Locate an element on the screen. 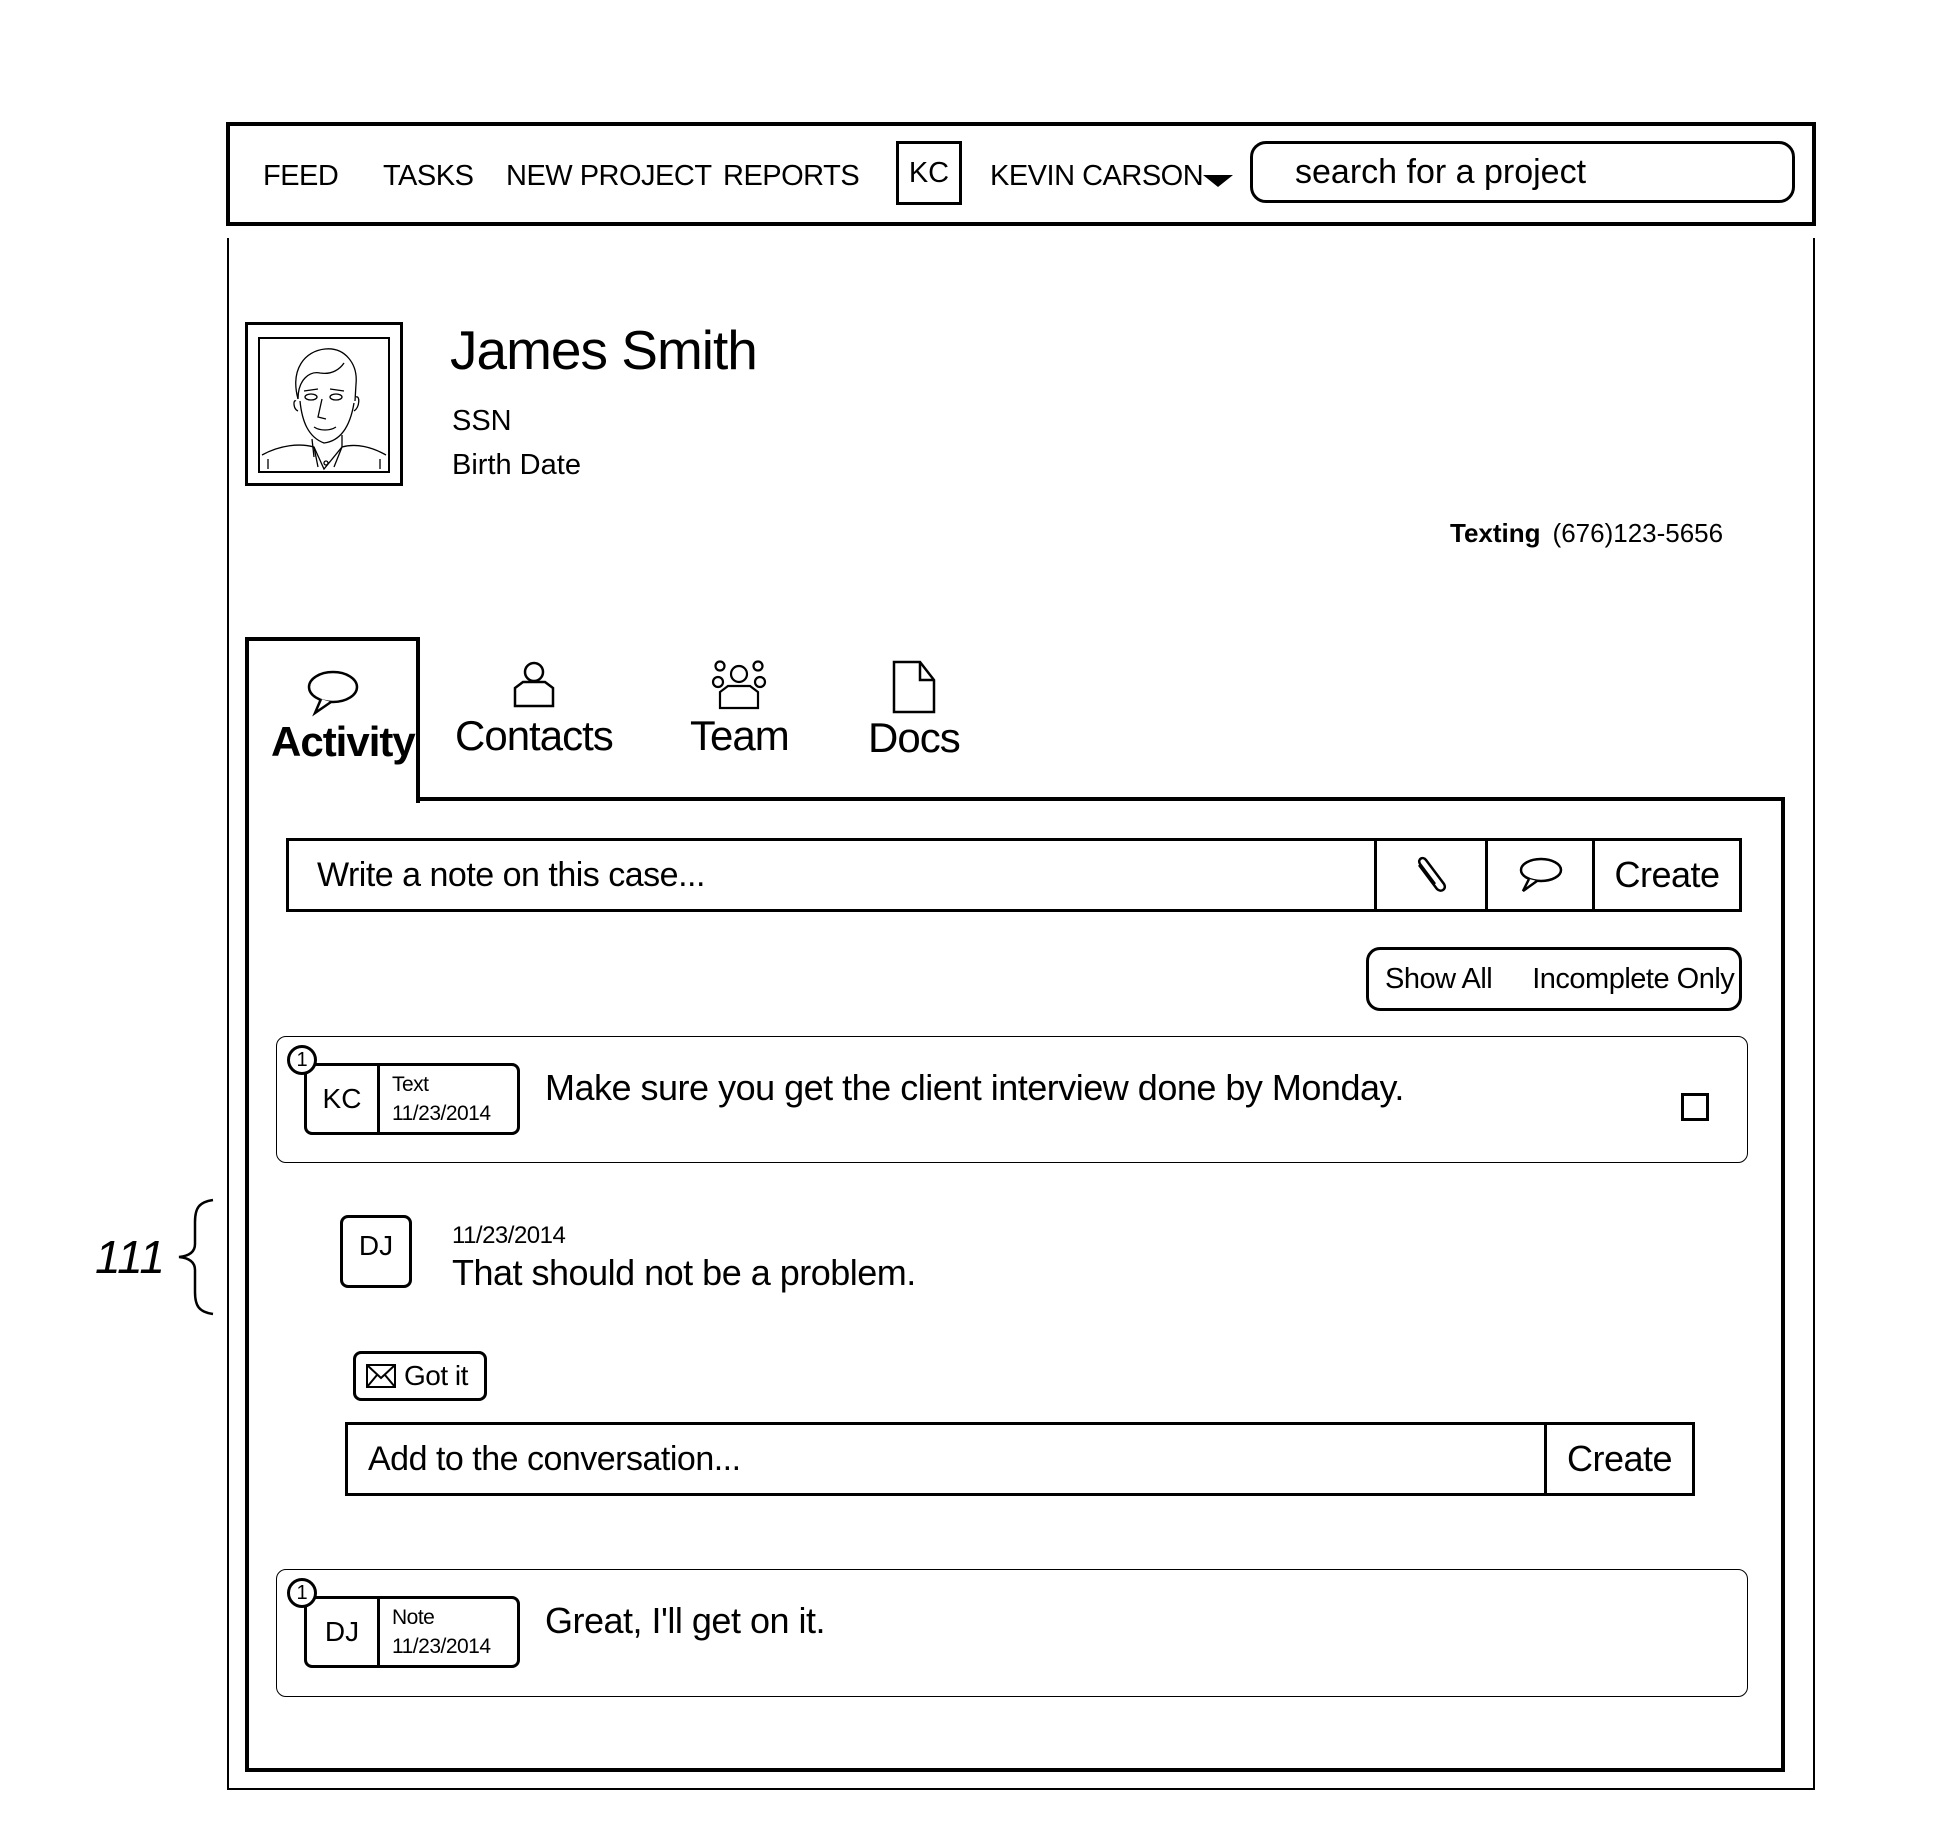 Image resolution: width=1950 pixels, height=1828 pixels. group-icon is located at coordinates (739, 685).